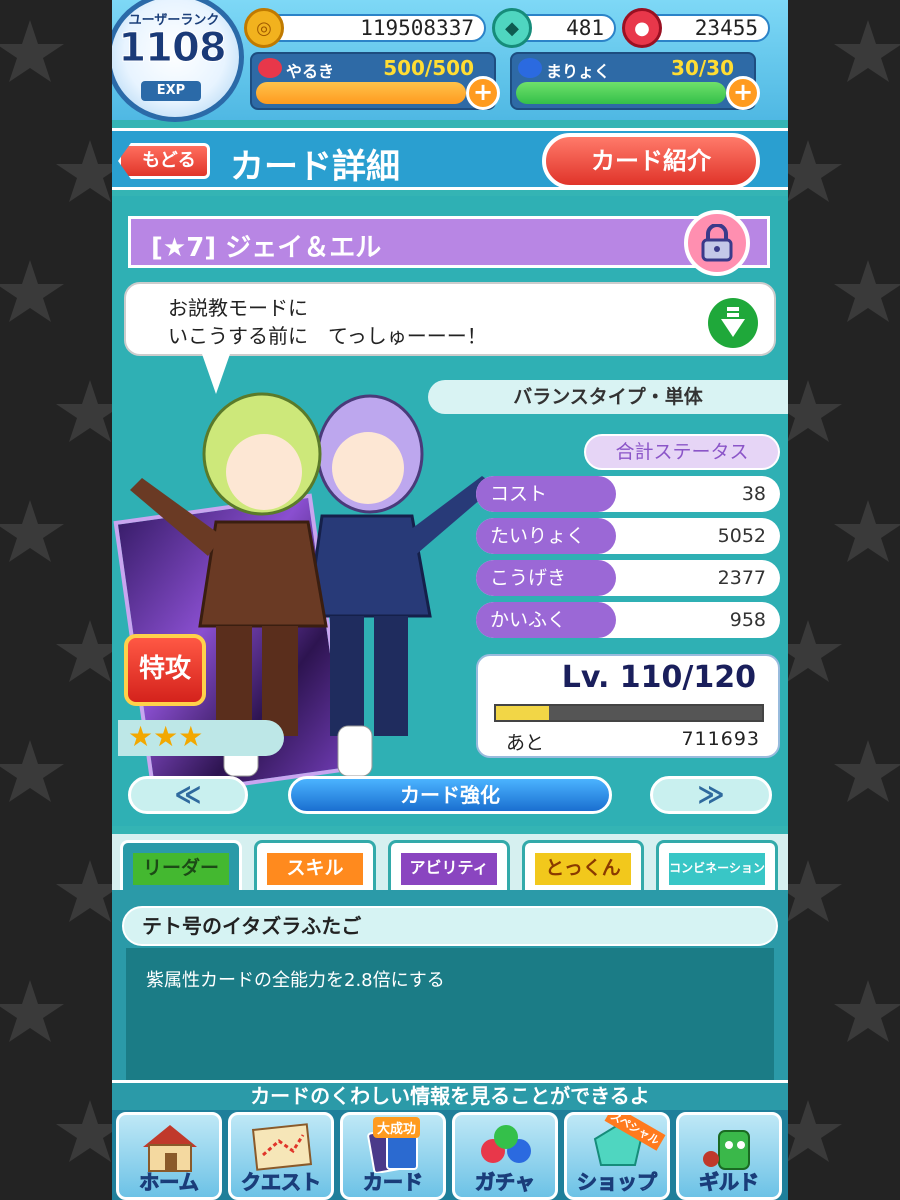 Image resolution: width=900 pixels, height=1200 pixels. I want to click on right-background-pattern, so click(844, 600).